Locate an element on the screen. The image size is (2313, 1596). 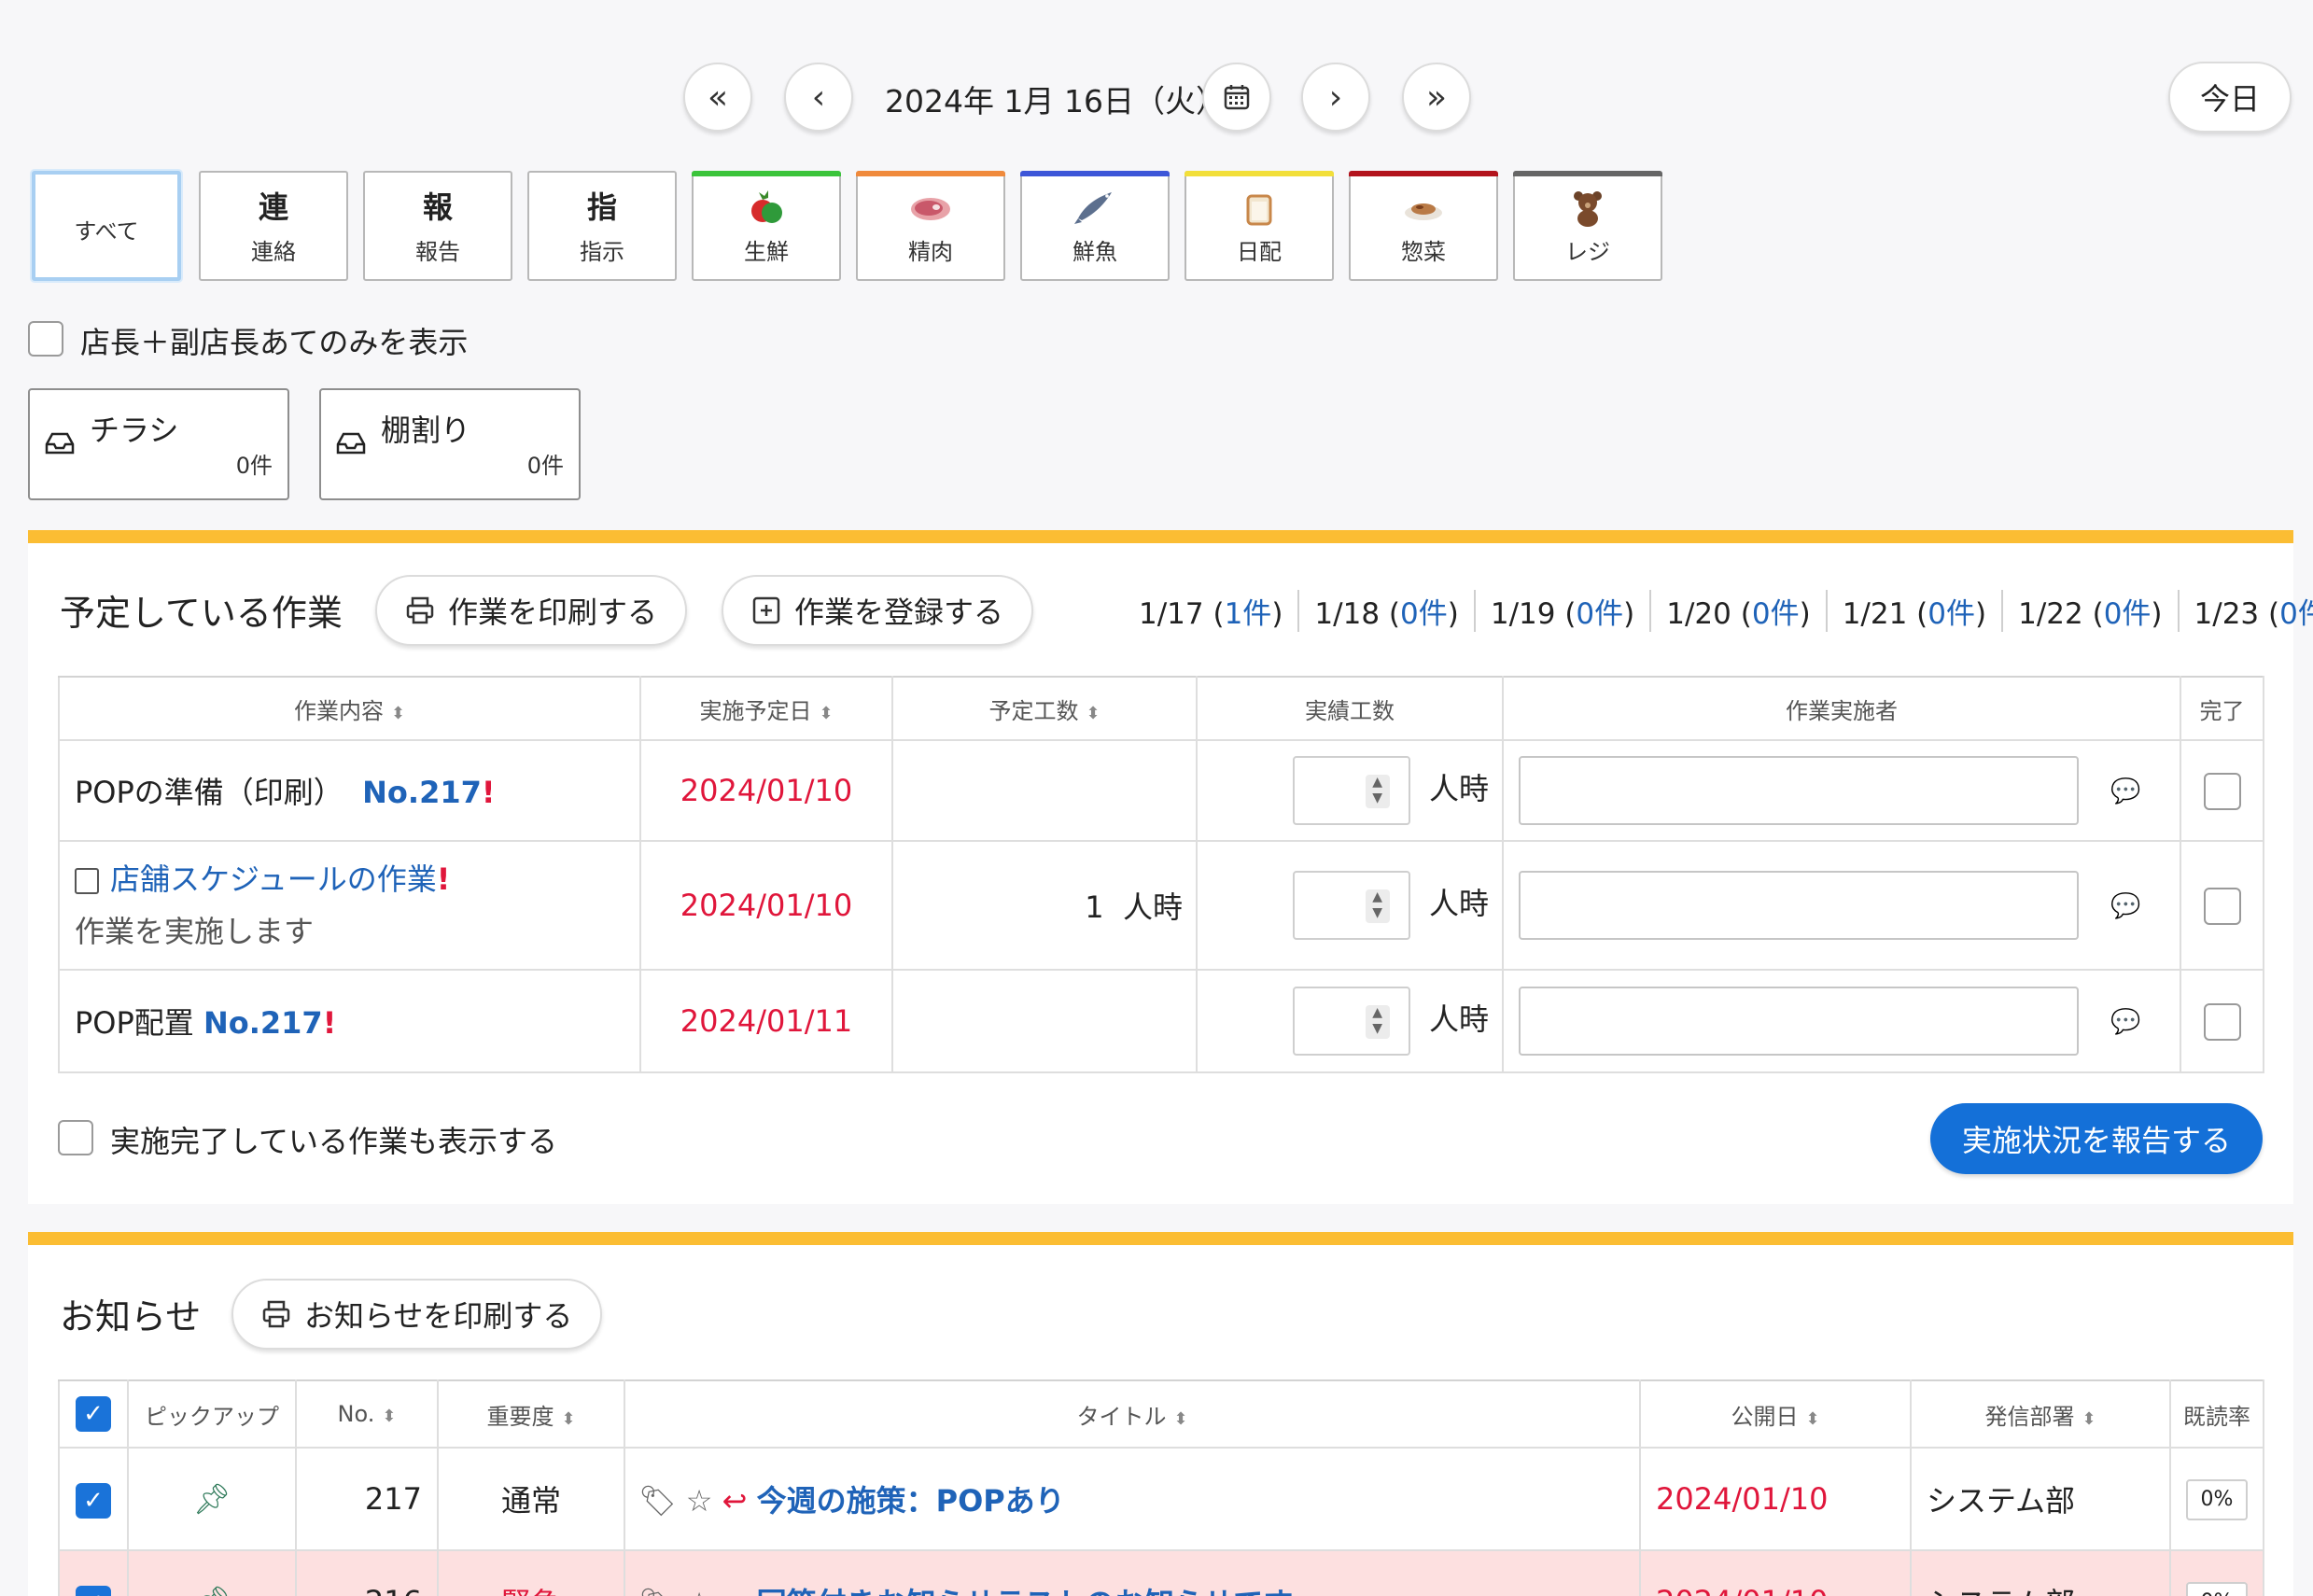
next-day-button: › is located at coordinates (1335, 97).